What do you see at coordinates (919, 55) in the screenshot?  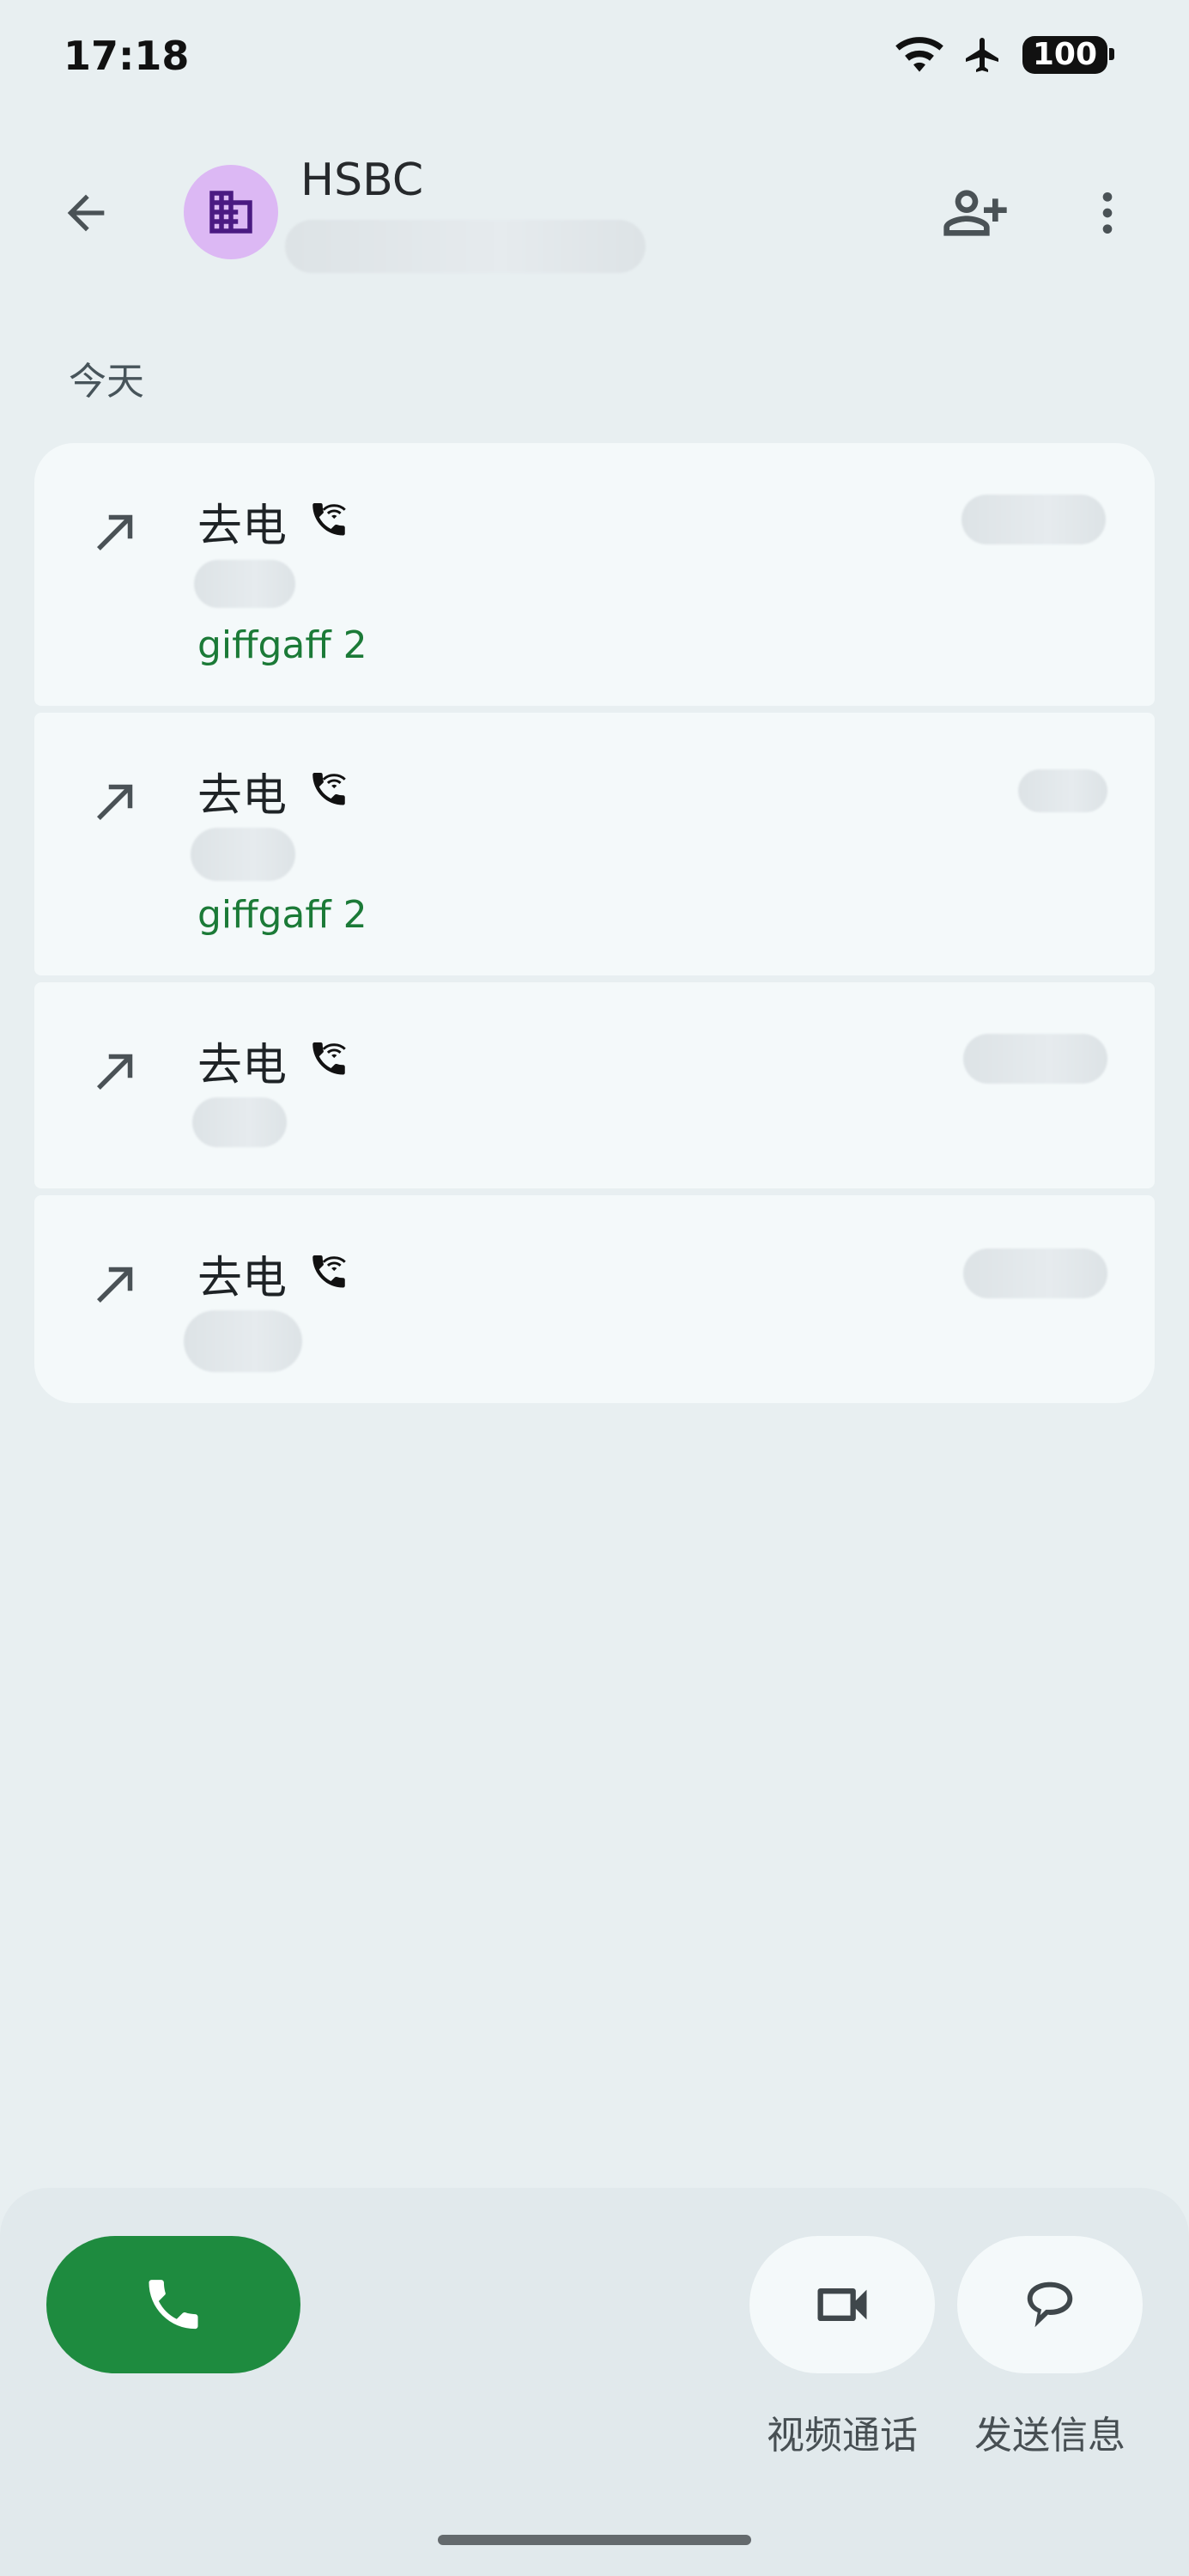 I see `wifi-icon` at bounding box center [919, 55].